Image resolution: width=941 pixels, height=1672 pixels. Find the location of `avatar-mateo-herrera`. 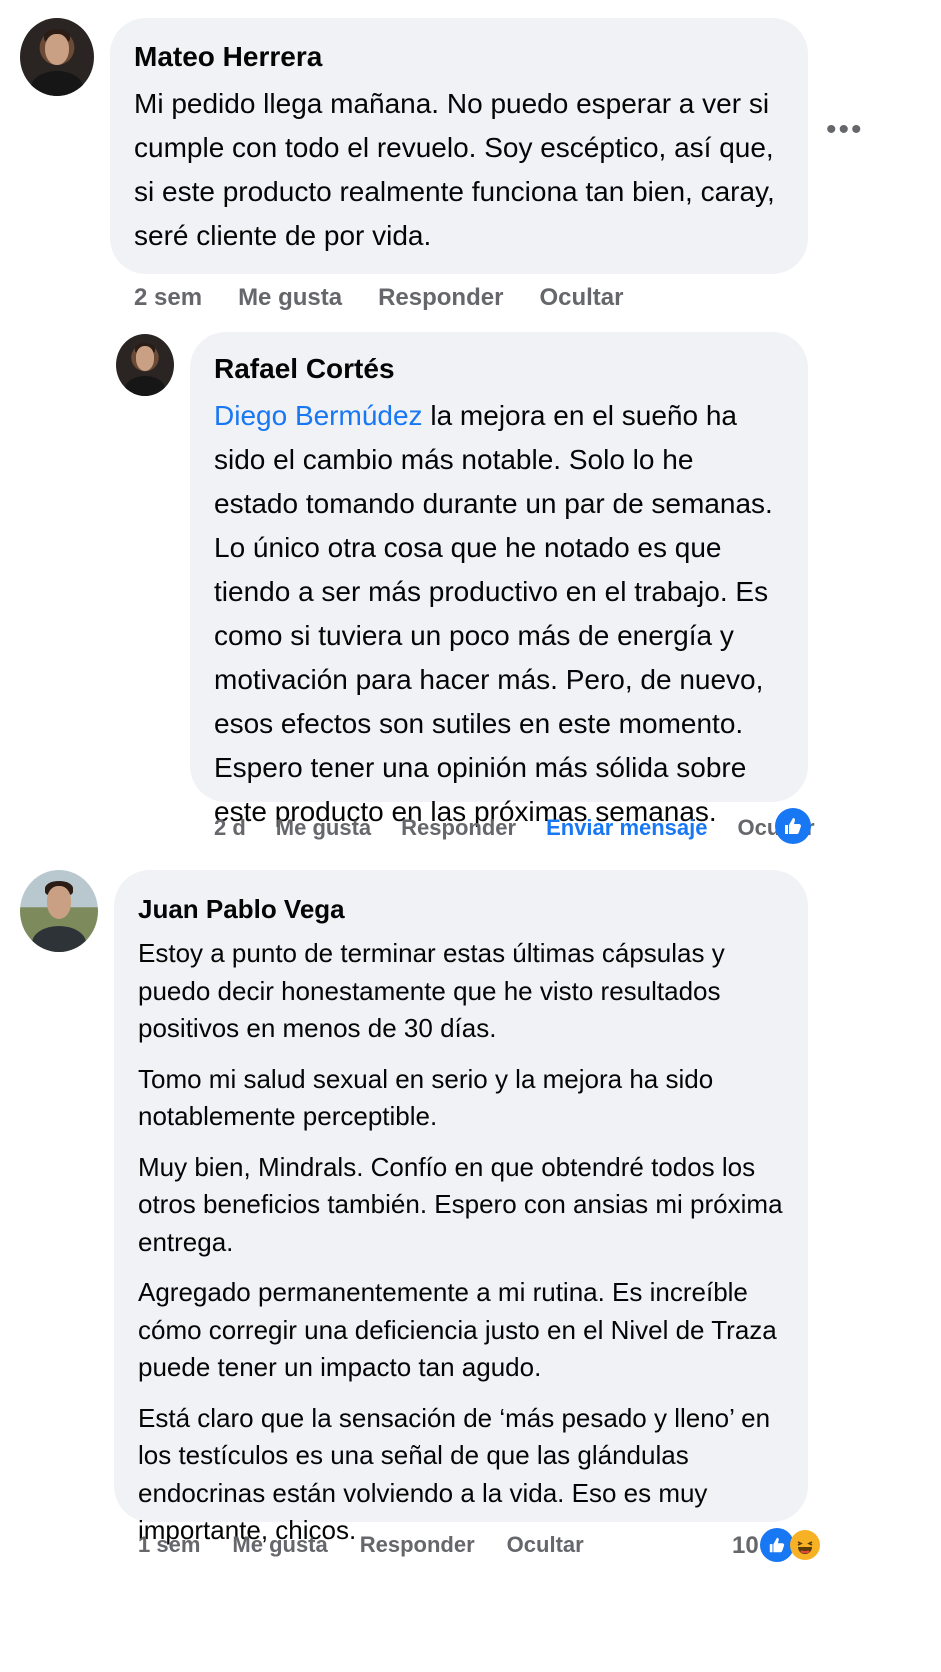

avatar-mateo-herrera is located at coordinates (57, 57).